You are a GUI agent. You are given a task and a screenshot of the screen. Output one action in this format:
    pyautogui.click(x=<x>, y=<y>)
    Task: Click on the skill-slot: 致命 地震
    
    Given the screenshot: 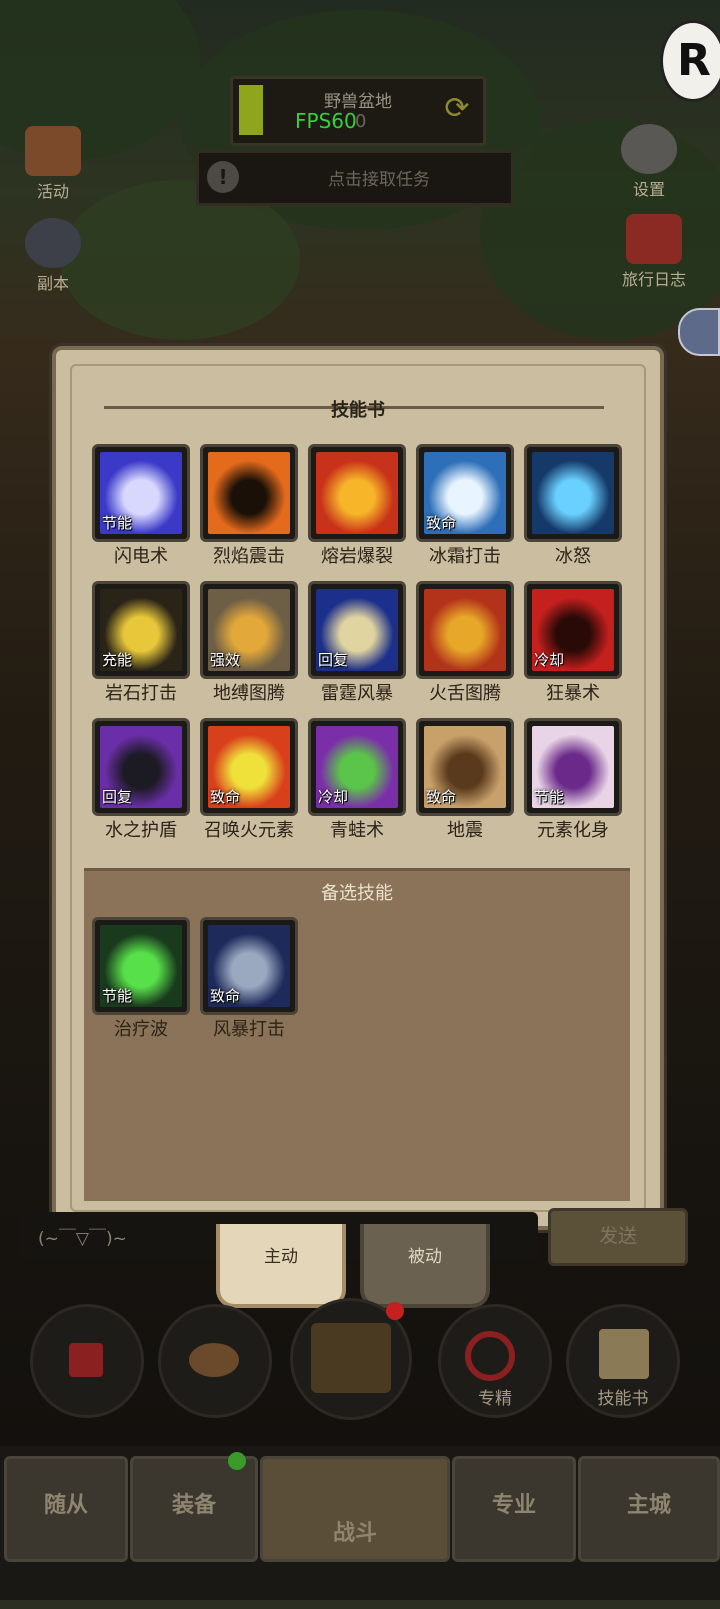 What is the action you would take?
    pyautogui.click(x=465, y=779)
    